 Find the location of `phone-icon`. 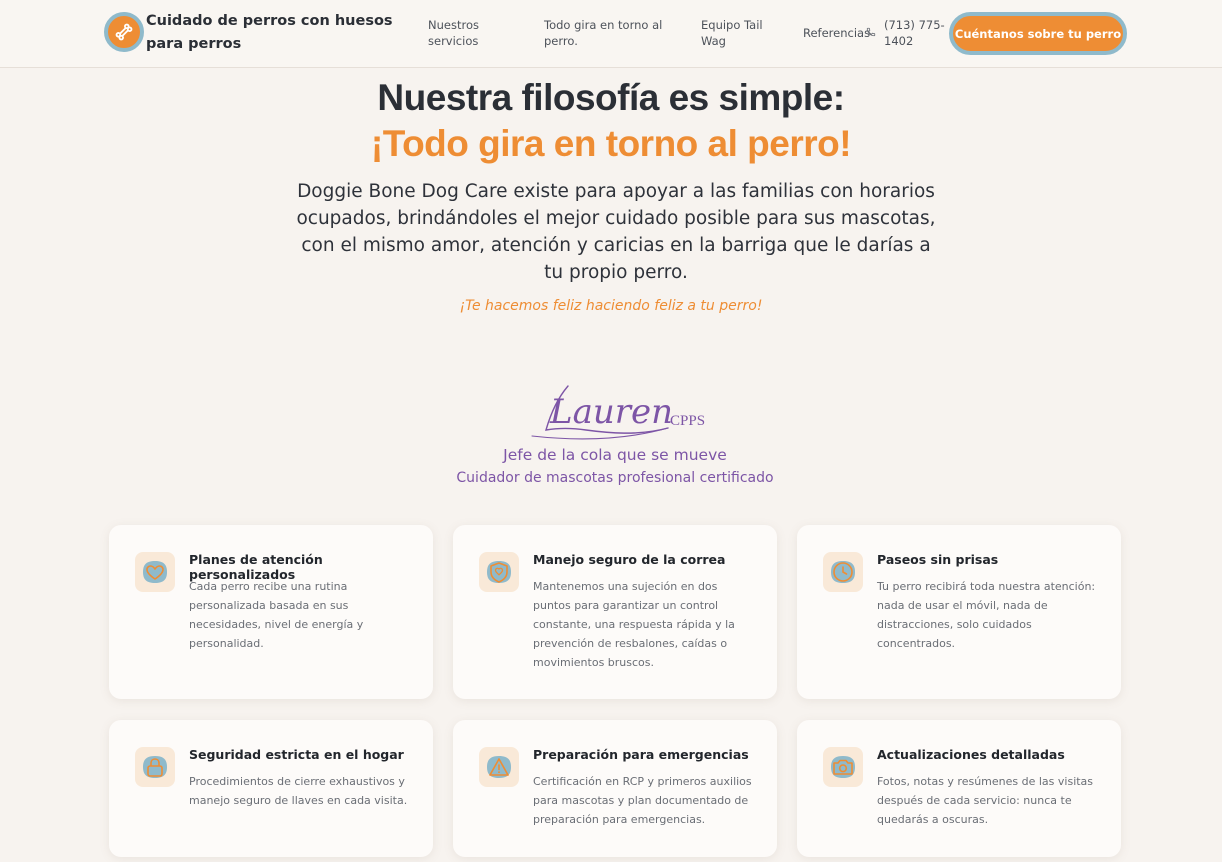

phone-icon is located at coordinates (871, 32).